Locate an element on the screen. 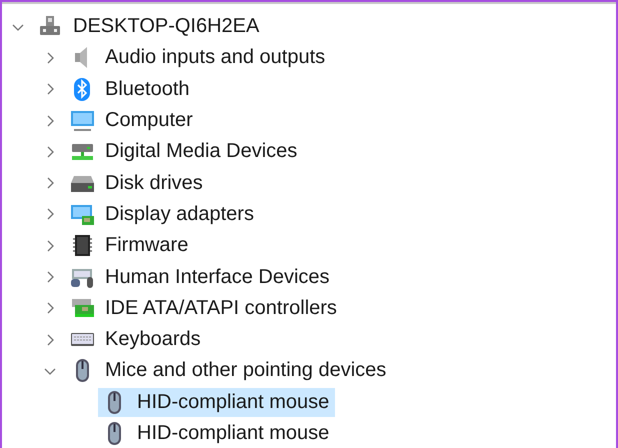  tree-item: IDE ATA/ATAPI controllers is located at coordinates (203, 308).